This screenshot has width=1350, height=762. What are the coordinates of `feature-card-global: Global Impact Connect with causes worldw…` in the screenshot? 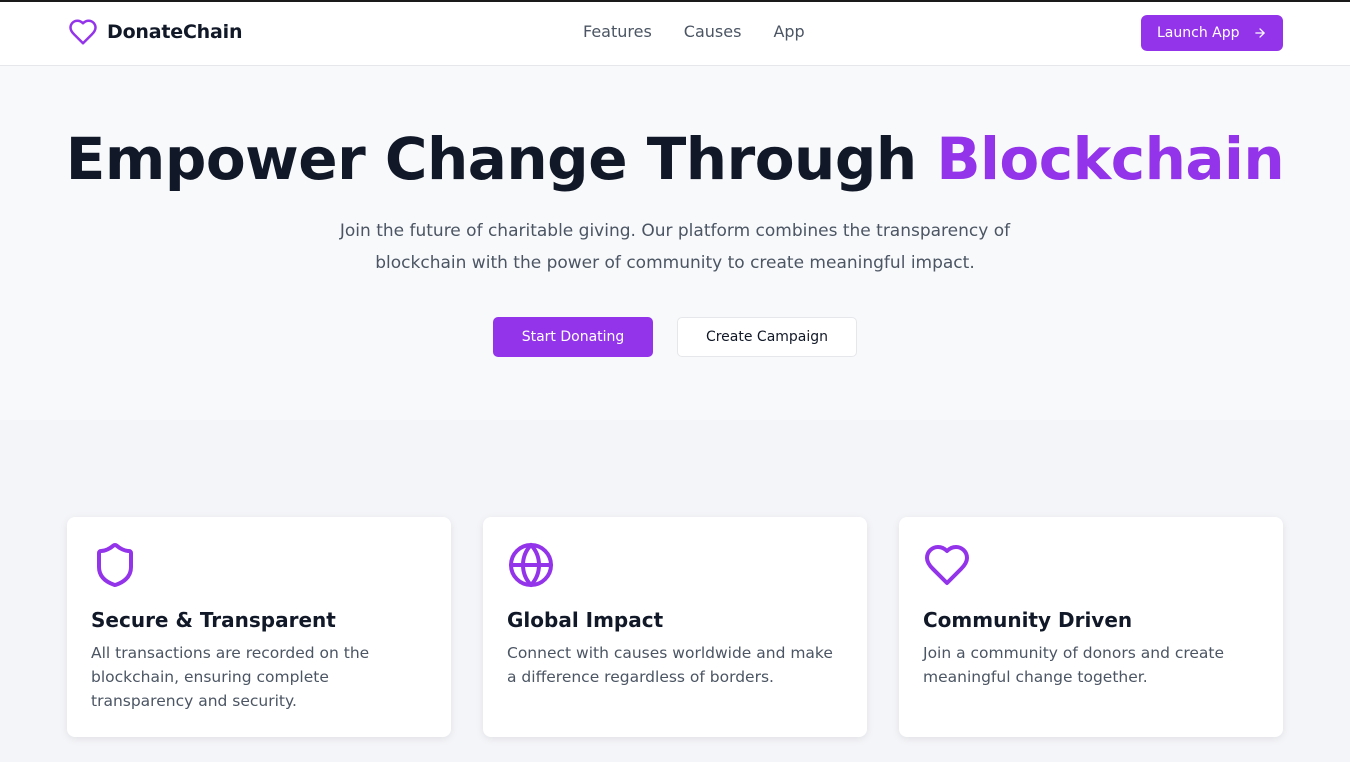 It's located at (675, 627).